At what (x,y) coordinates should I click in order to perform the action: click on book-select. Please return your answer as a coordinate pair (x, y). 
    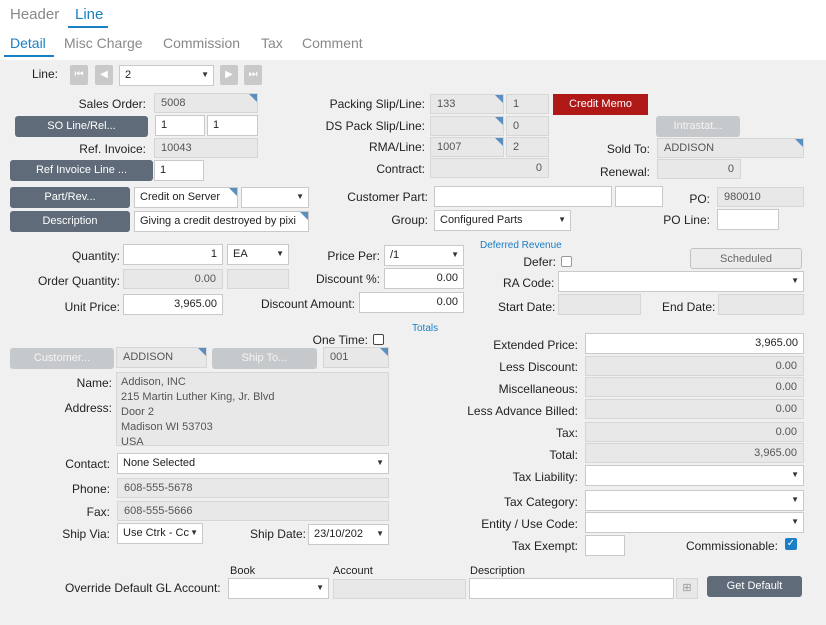
    Looking at the image, I should click on (278, 588).